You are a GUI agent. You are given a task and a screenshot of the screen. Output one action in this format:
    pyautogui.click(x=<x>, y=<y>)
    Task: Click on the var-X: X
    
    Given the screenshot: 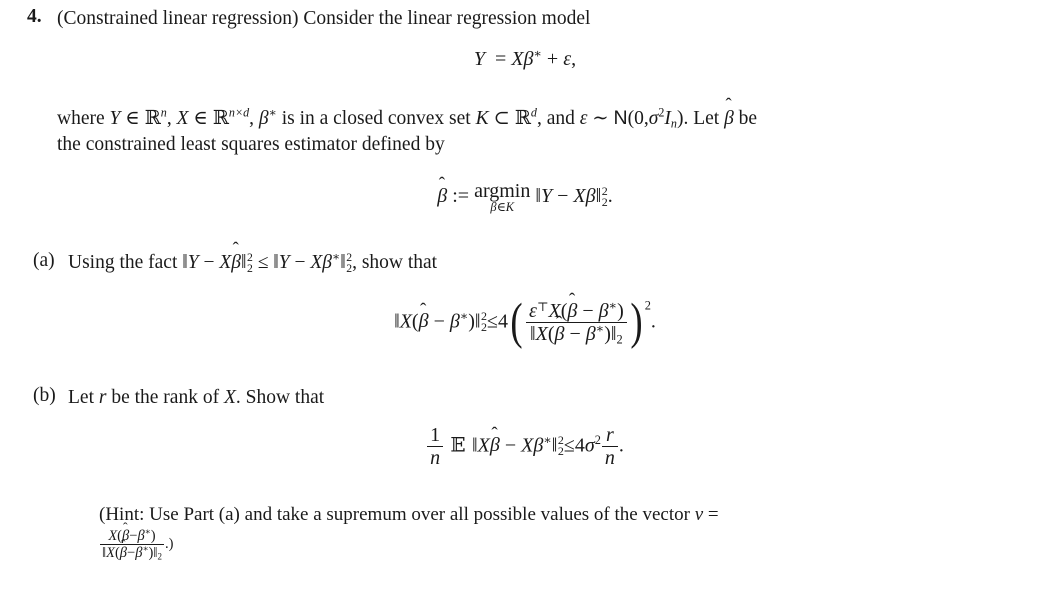 What is the action you would take?
    pyautogui.click(x=182, y=118)
    